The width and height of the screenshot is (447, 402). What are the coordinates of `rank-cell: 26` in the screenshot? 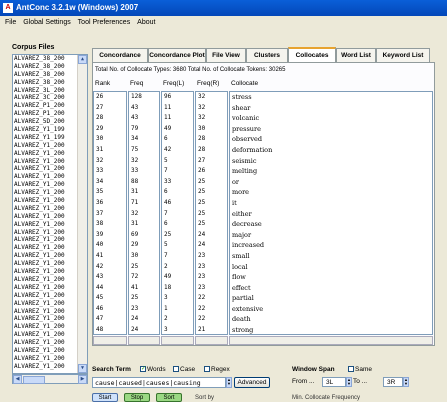 It's located at (110, 97).